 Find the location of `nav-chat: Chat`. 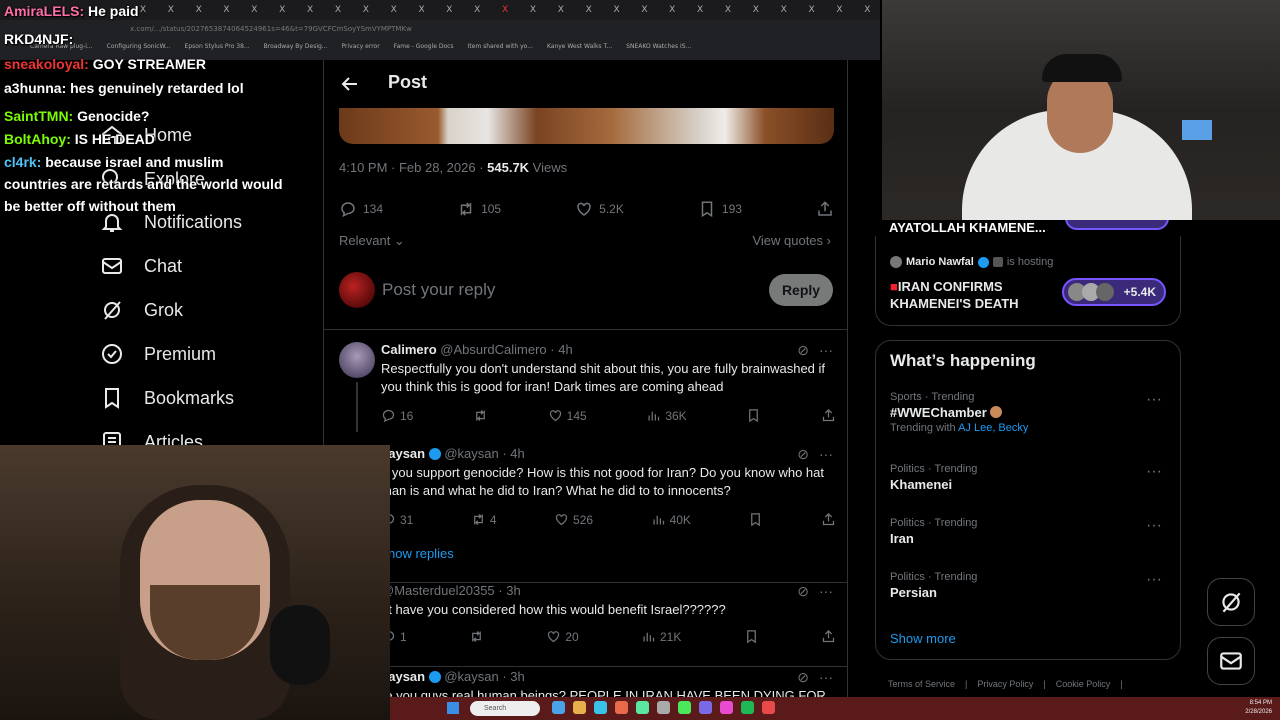

nav-chat: Chat is located at coordinates (141, 266).